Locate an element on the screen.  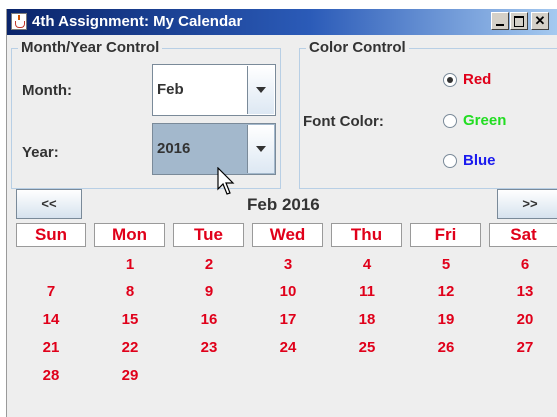
day-cell: 18 is located at coordinates (367, 319).